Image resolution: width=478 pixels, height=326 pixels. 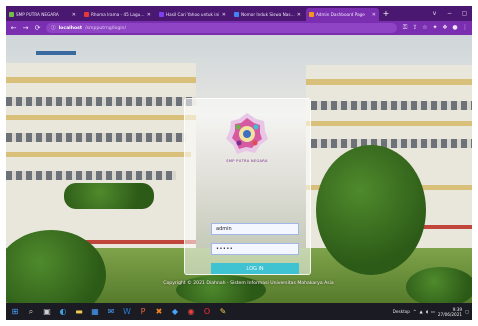 I want to click on login-card: SMP PUTRA NEGARA admin ••••• LOG IN, so click(x=247, y=186).